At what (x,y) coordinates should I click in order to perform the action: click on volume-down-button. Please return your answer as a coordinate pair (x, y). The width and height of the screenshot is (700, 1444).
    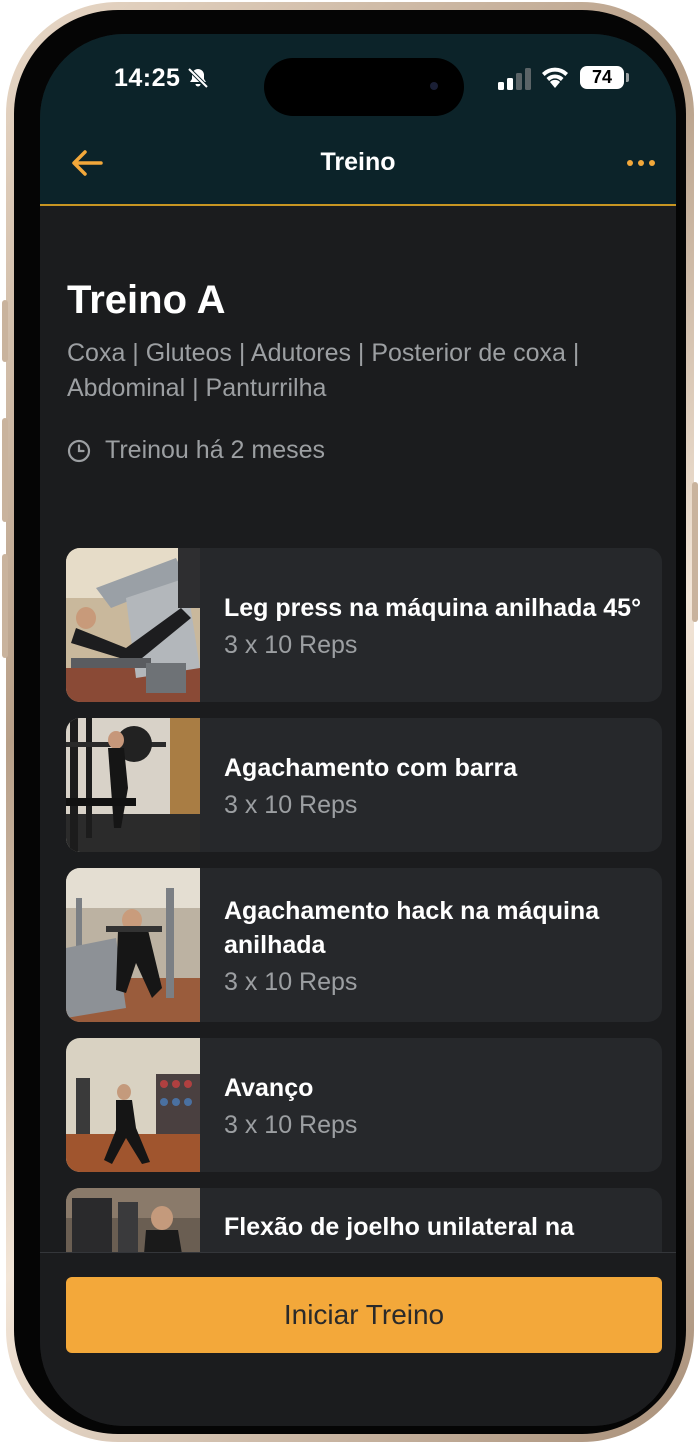
    Looking at the image, I should click on (5, 606).